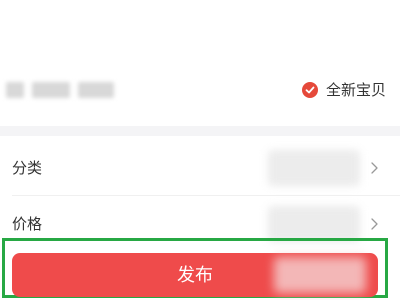  Describe the element at coordinates (314, 168) in the screenshot. I see `blurred-category-value` at that location.